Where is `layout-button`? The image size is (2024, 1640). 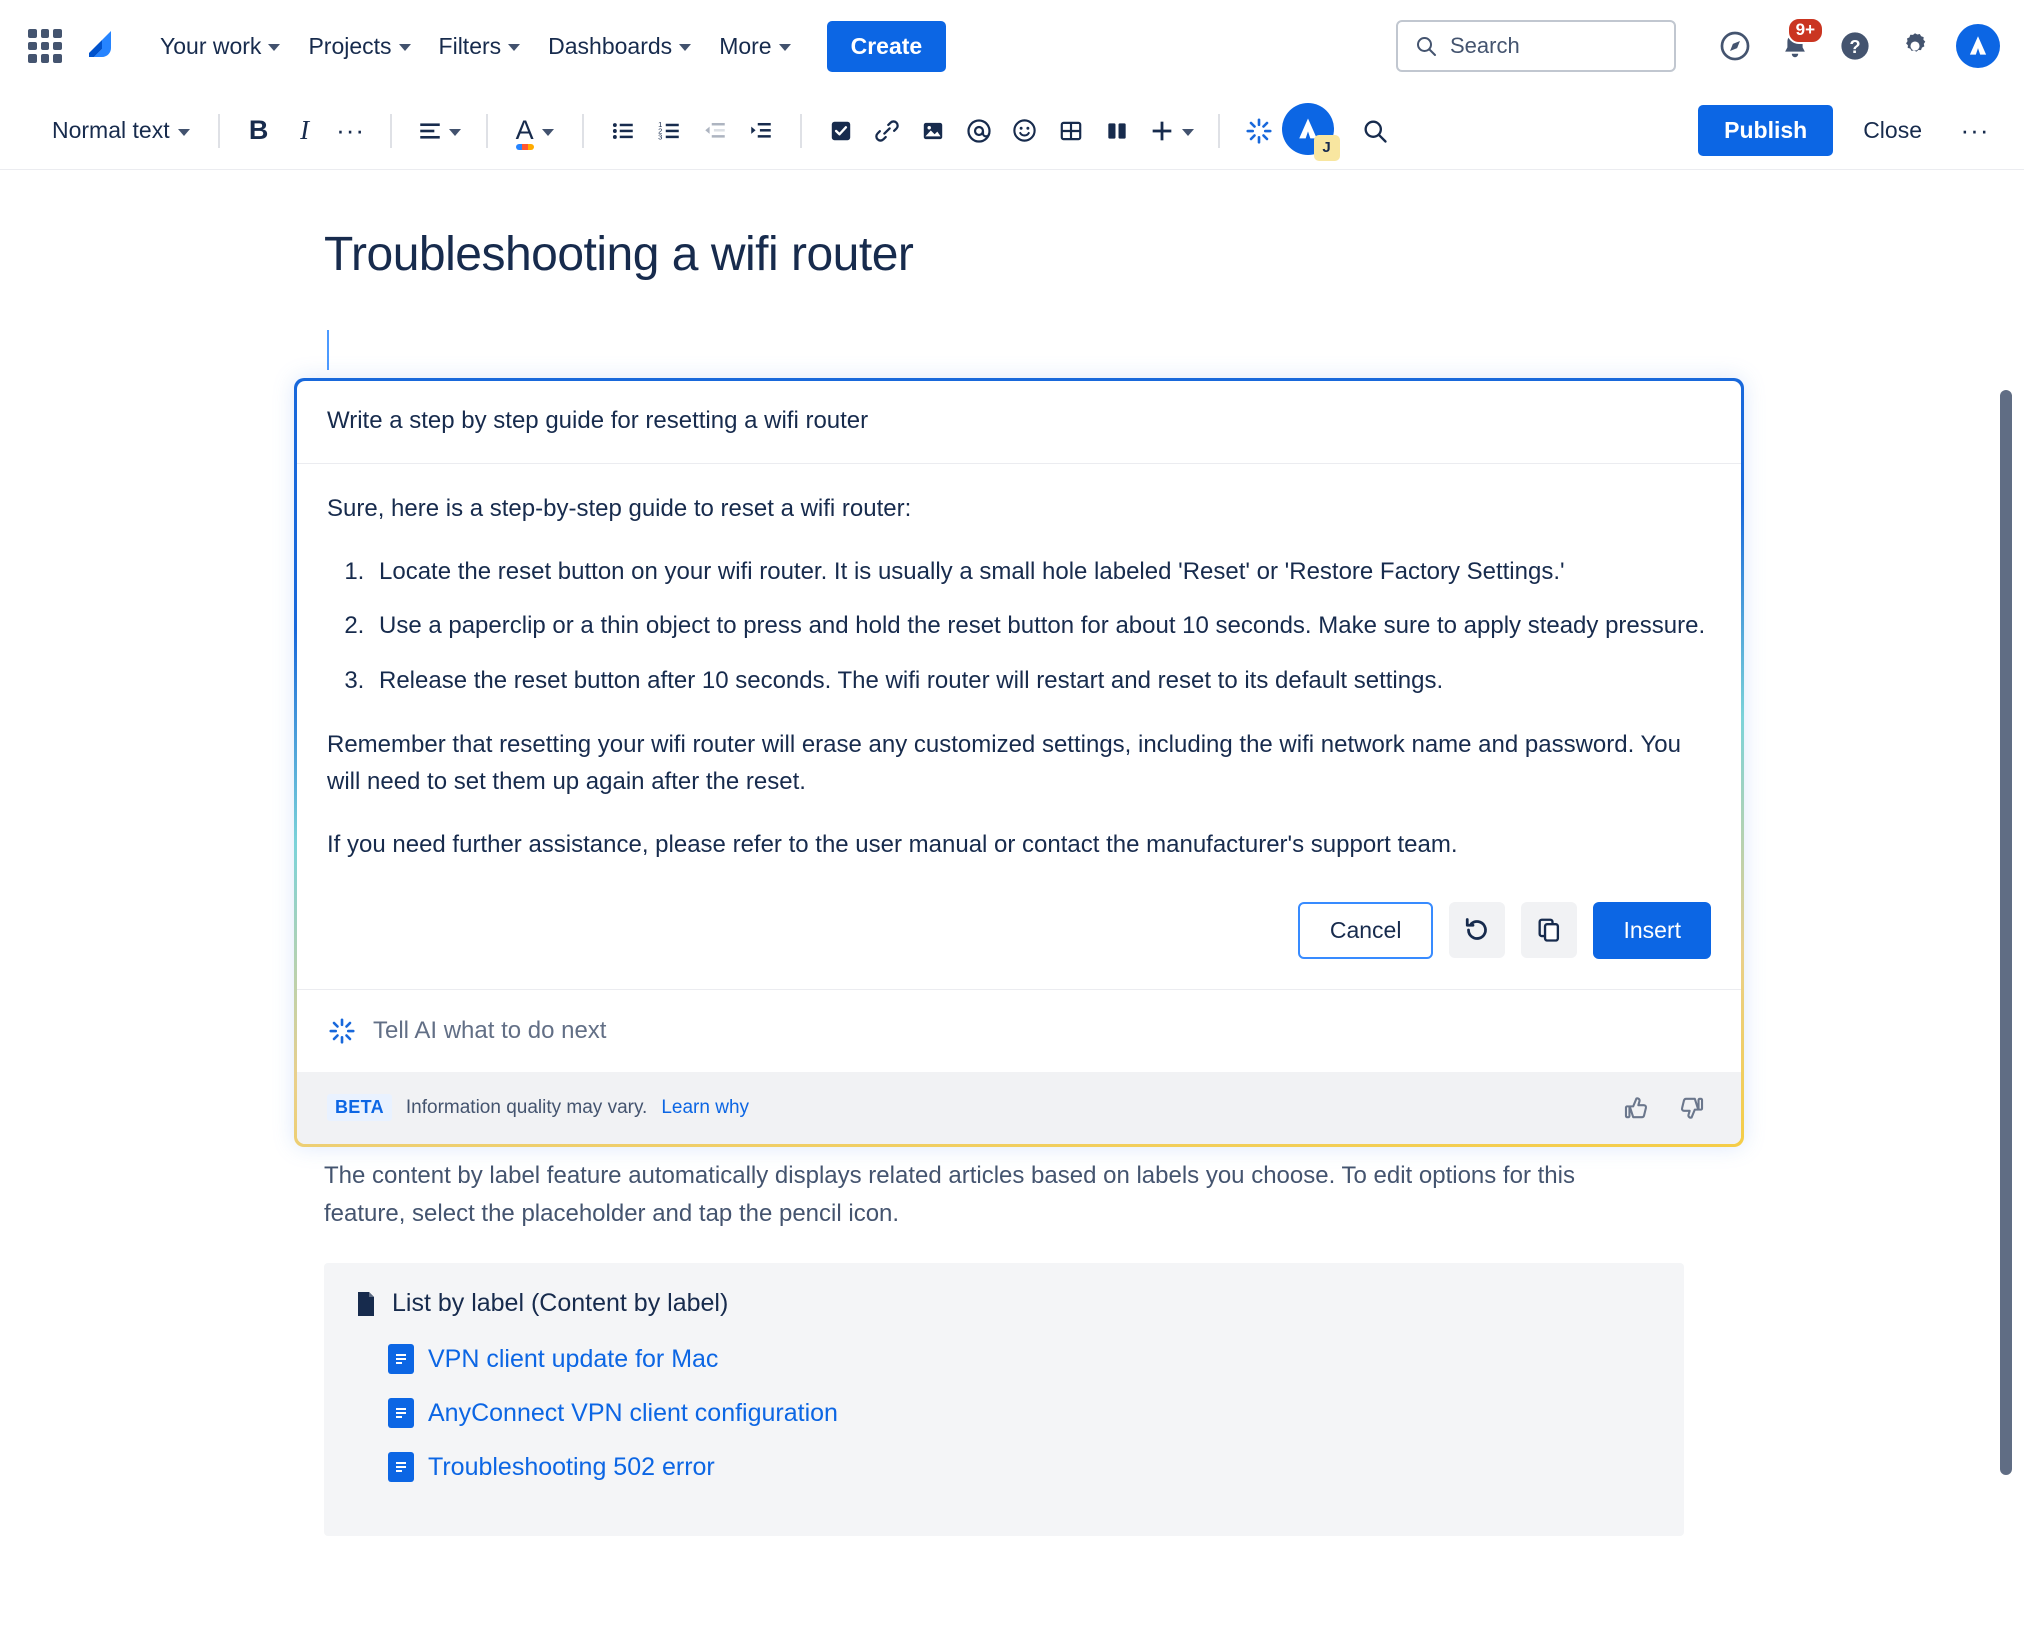 layout-button is located at coordinates (1117, 131).